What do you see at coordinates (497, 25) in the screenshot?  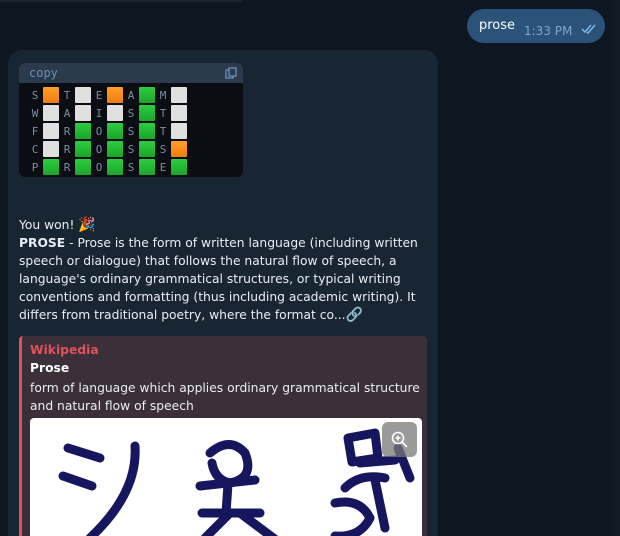 I see `outgoing-text: prose` at bounding box center [497, 25].